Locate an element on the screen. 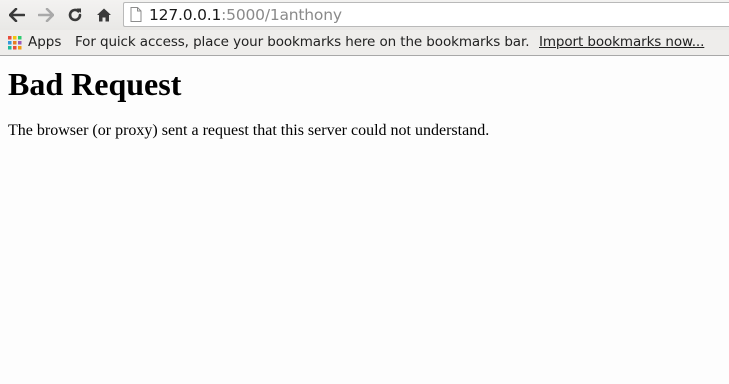 The height and width of the screenshot is (384, 729). url-text: 127.0.0.1:5000/1anthony is located at coordinates (245, 15).